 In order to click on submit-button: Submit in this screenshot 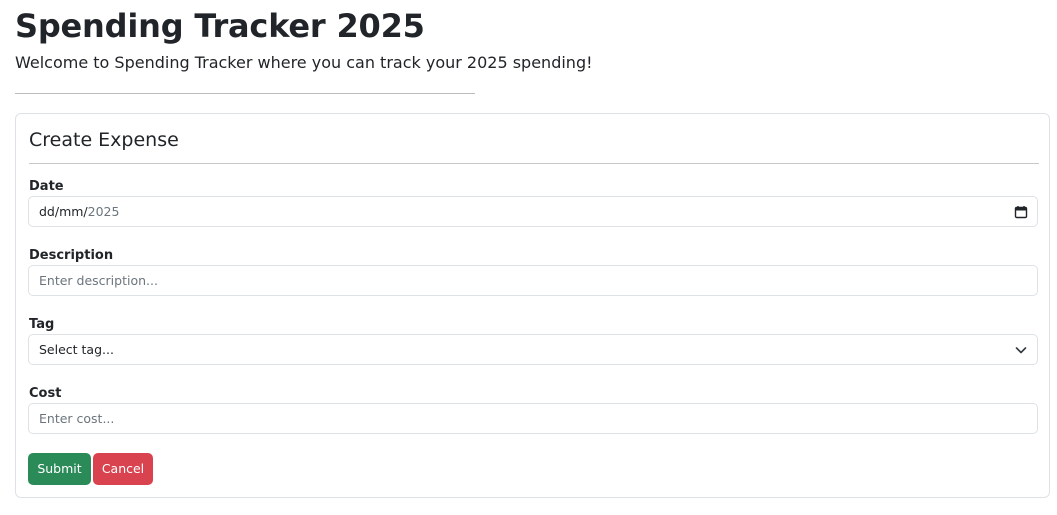, I will do `click(59, 469)`.